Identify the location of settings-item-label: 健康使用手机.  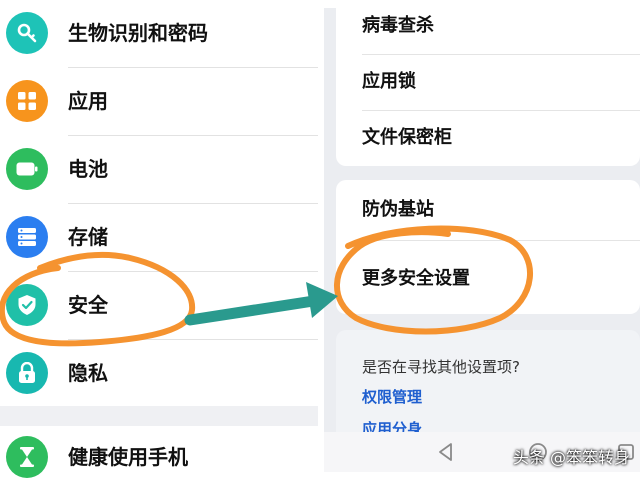
(128, 457).